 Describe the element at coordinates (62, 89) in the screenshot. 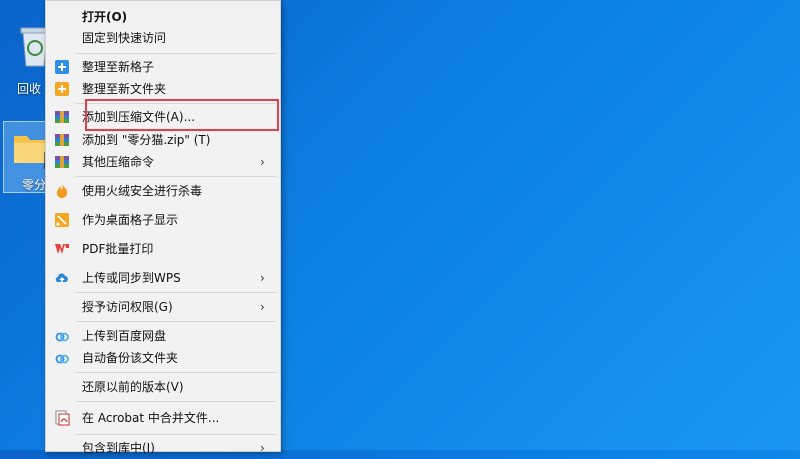

I see `orange-plus-icon` at that location.